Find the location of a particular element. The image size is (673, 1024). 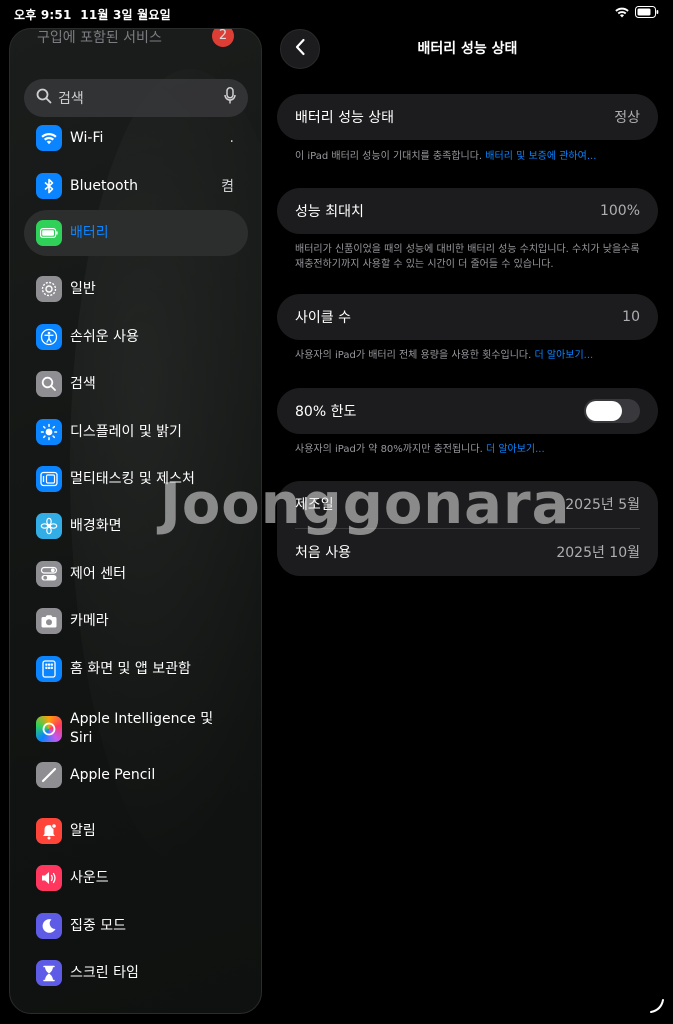

sidebar-item-label: 일반 is located at coordinates (83, 288).